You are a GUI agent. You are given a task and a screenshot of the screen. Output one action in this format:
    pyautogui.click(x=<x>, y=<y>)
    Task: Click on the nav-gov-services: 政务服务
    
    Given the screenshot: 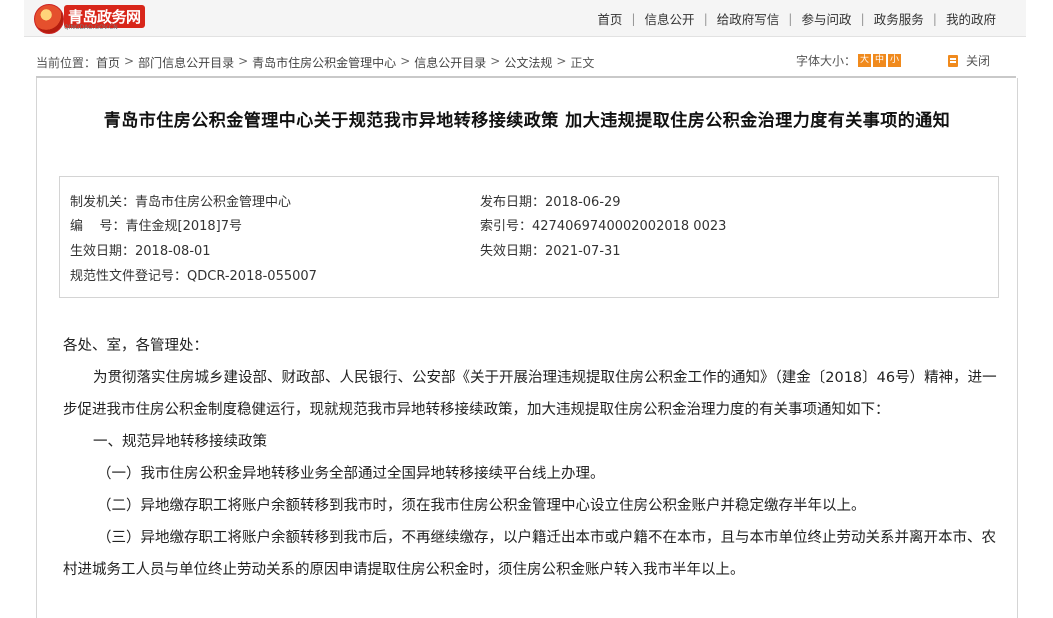 What is the action you would take?
    pyautogui.click(x=899, y=18)
    